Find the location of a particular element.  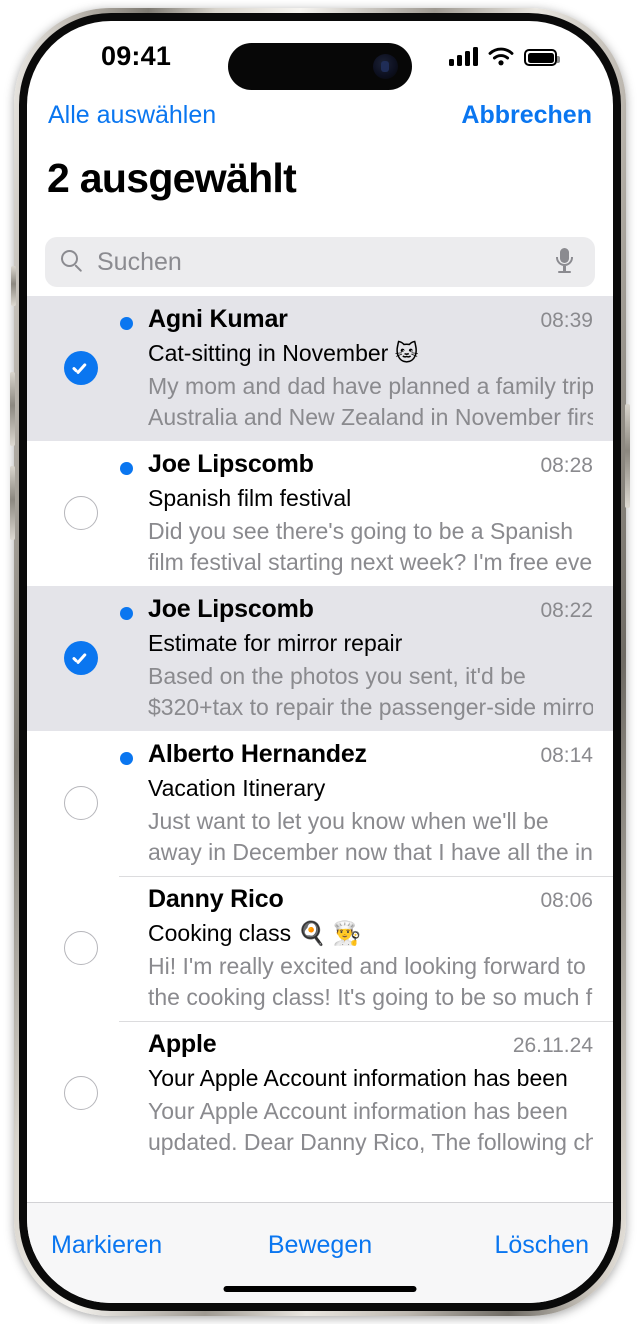

cancel-button: Abbrechen is located at coordinates (526, 115).